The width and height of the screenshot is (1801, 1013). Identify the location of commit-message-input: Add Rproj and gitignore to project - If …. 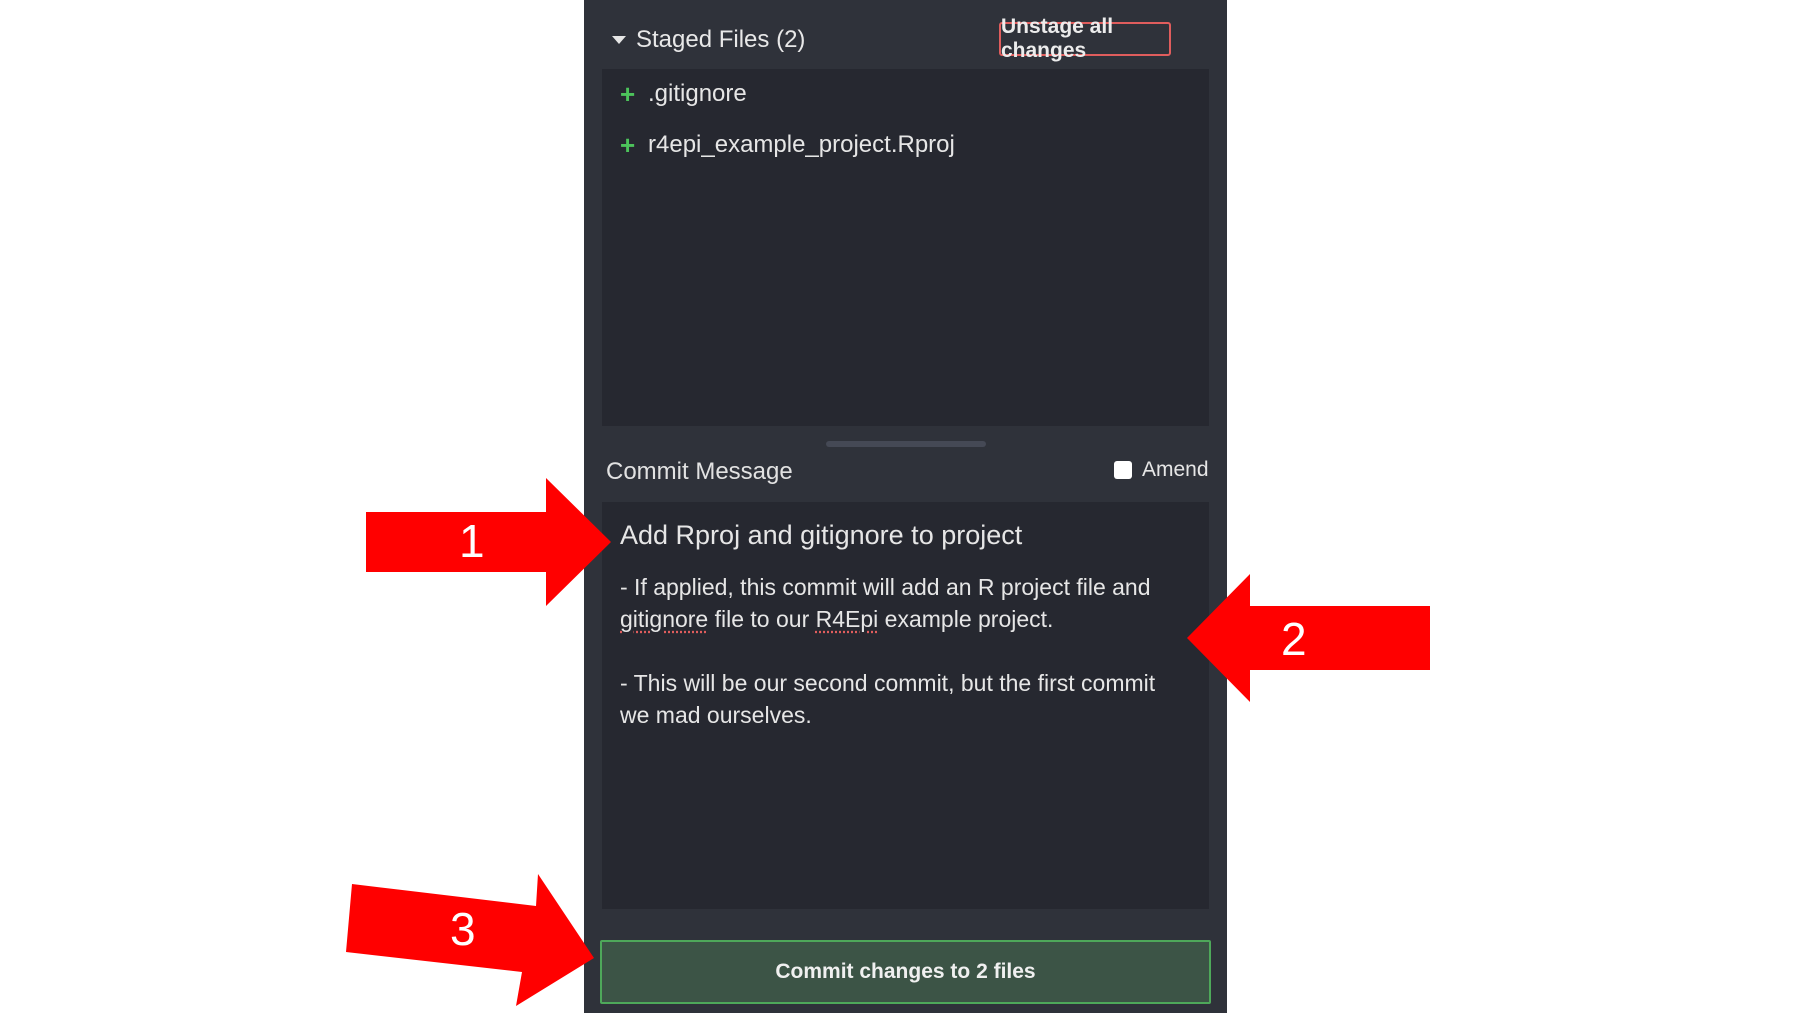
(905, 705).